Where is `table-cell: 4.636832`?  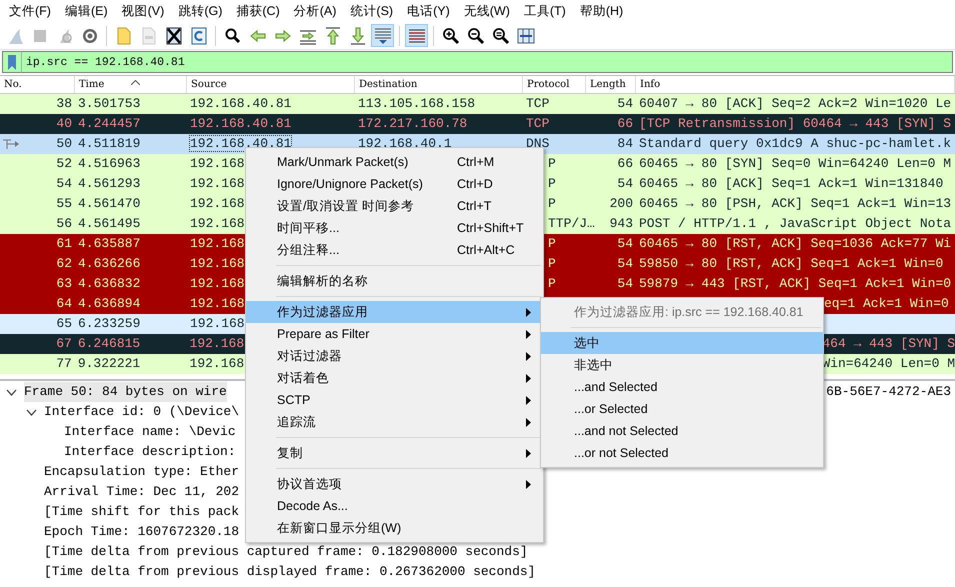 table-cell: 4.636832 is located at coordinates (109, 283).